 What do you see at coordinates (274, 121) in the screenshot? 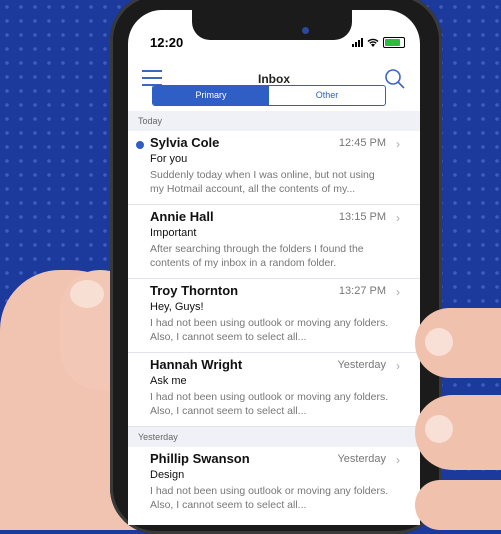
I see `section-header: Today` at bounding box center [274, 121].